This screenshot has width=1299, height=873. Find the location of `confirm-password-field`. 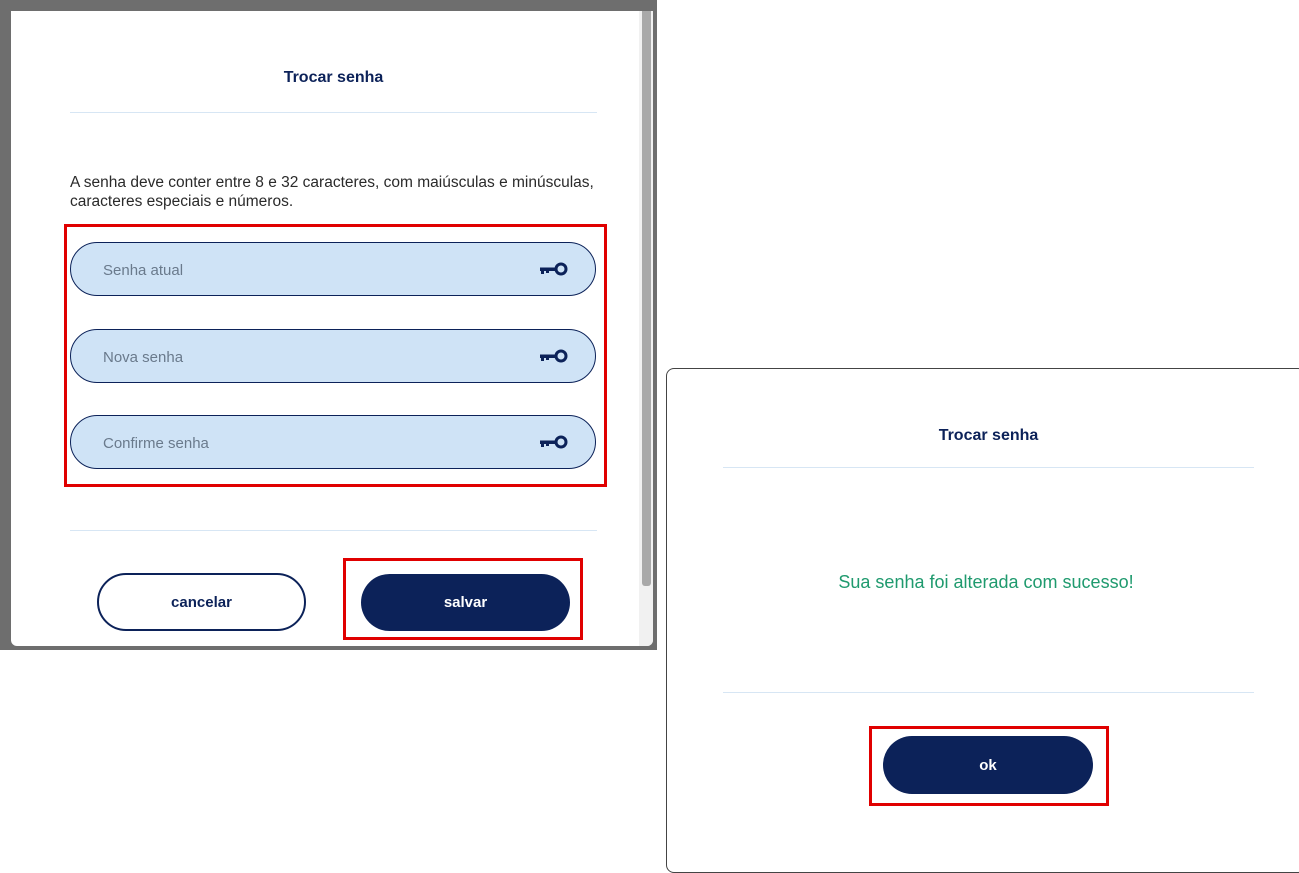

confirm-password-field is located at coordinates (333, 442).